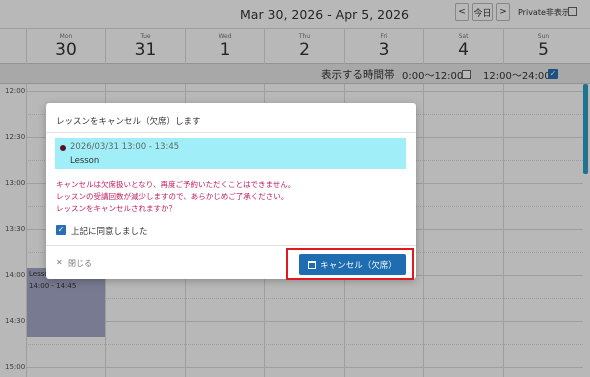 The height and width of the screenshot is (377, 590). I want to click on warning-text: レッスンの受講回数が減少しますので、あらかじめご了承ください。, so click(172, 196).